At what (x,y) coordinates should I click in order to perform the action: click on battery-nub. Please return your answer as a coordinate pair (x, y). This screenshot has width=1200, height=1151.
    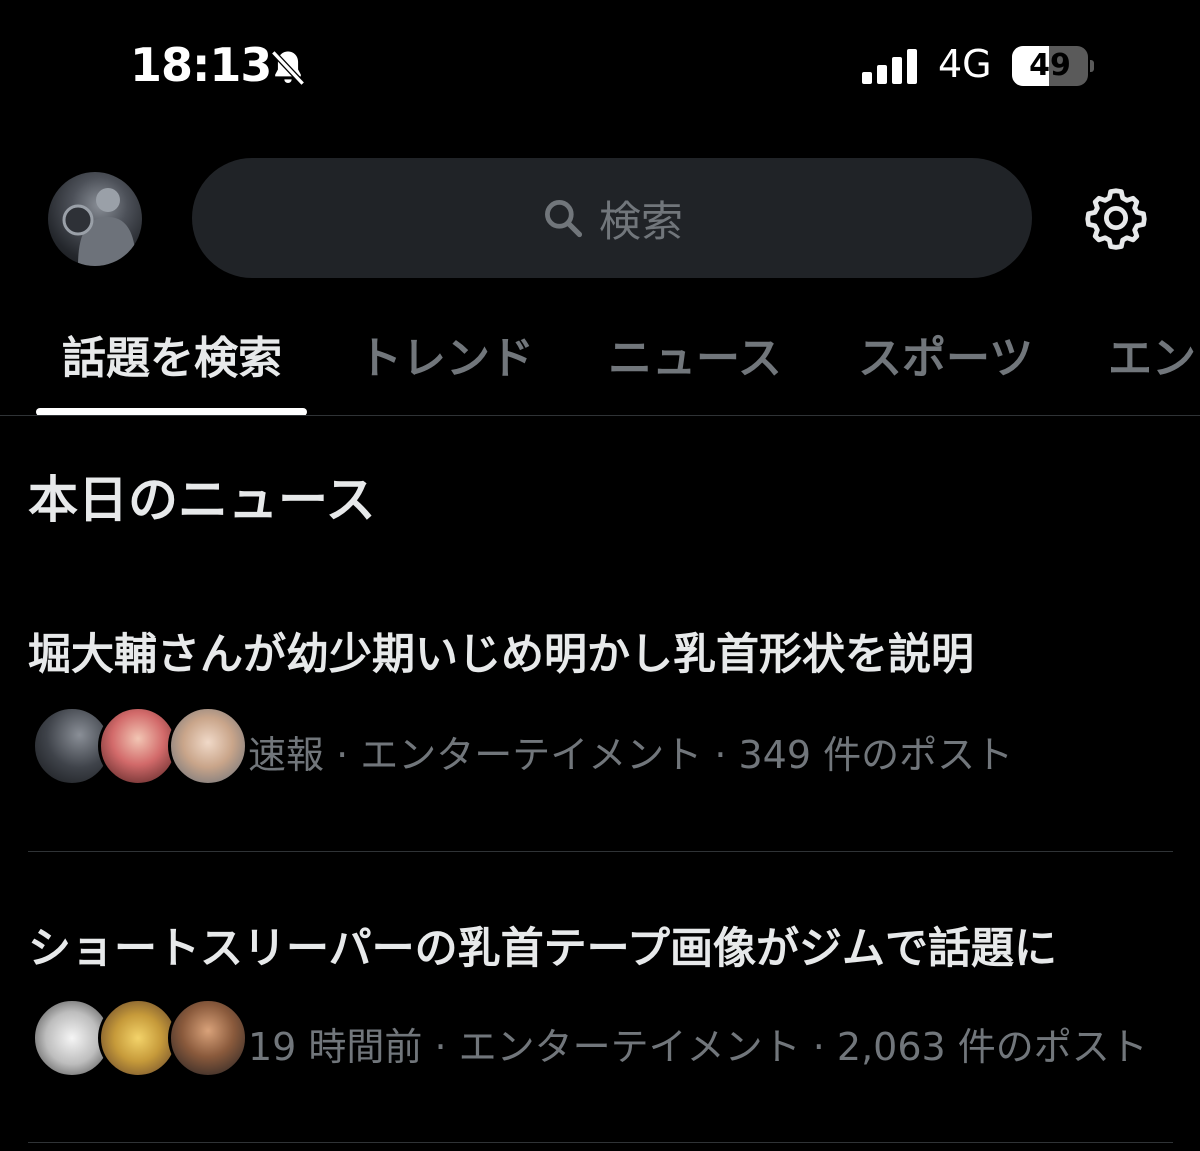
    Looking at the image, I should click on (1092, 66).